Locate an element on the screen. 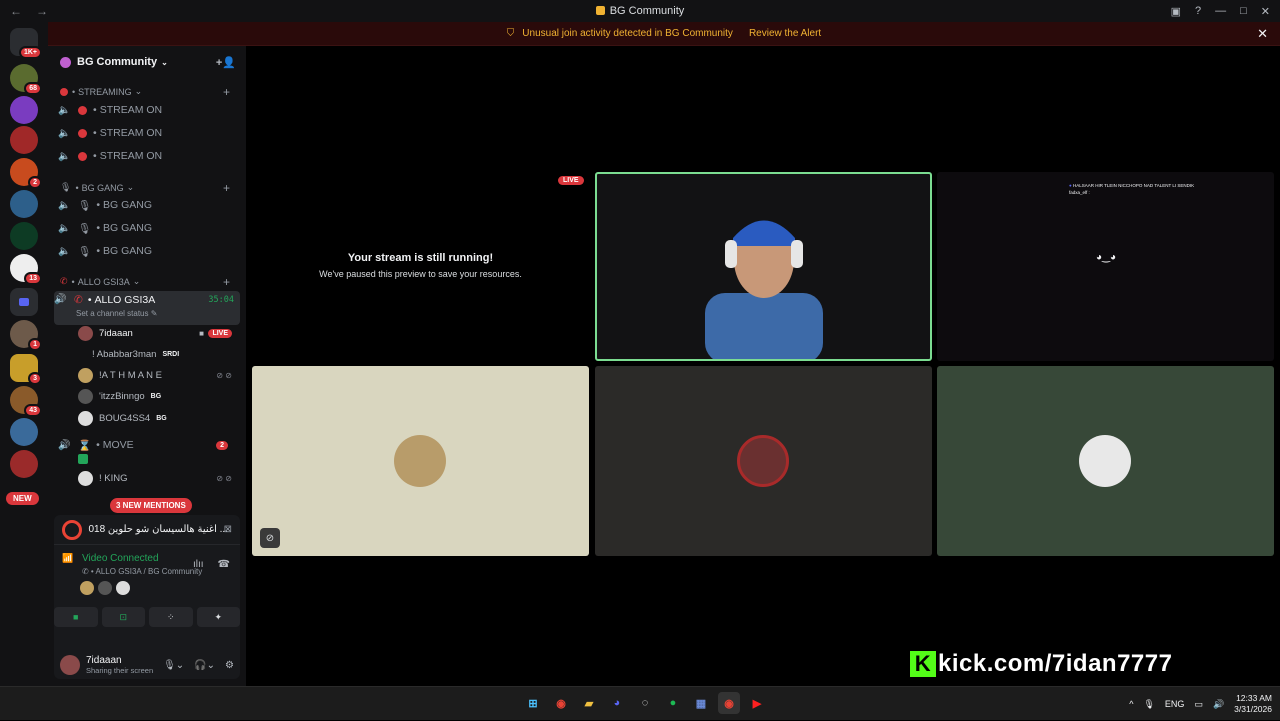 This screenshot has height=721, width=1280. obs-icon: ◌ is located at coordinates (645, 703).